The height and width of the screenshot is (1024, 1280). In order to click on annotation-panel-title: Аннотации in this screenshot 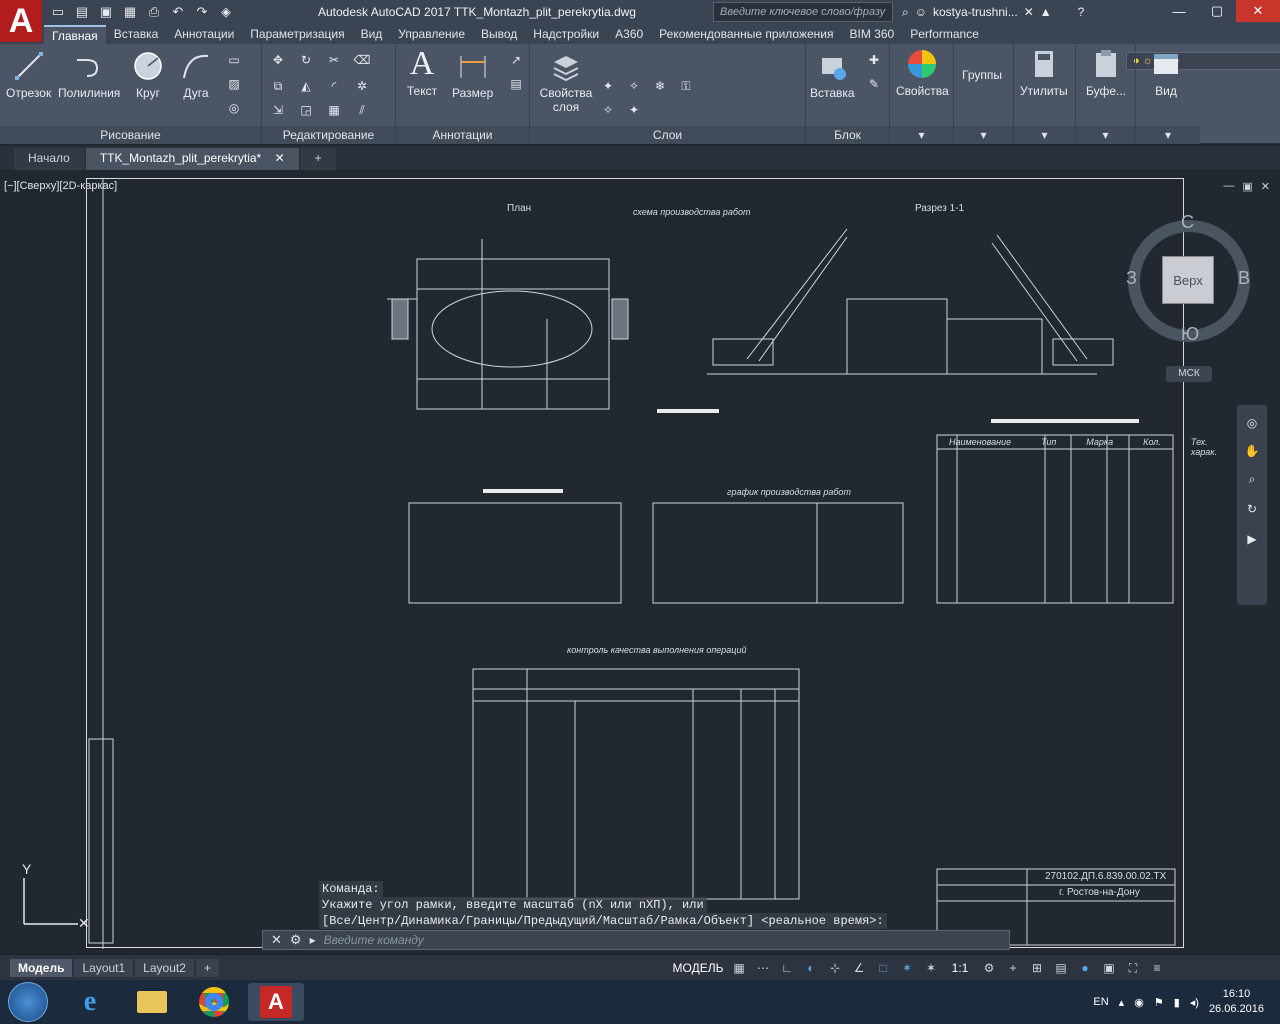, I will do `click(462, 135)`.